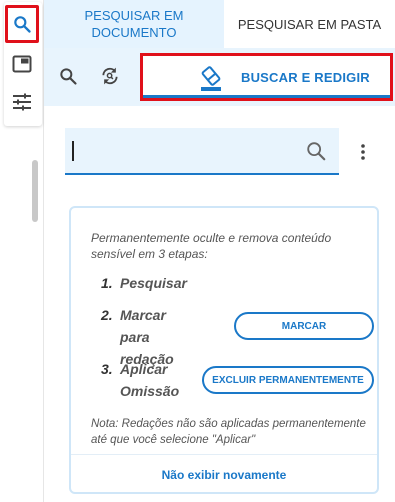 The image size is (395, 502). Describe the element at coordinates (305, 77) in the screenshot. I see `redact-label: BUSCAR E REDIGIR` at that location.